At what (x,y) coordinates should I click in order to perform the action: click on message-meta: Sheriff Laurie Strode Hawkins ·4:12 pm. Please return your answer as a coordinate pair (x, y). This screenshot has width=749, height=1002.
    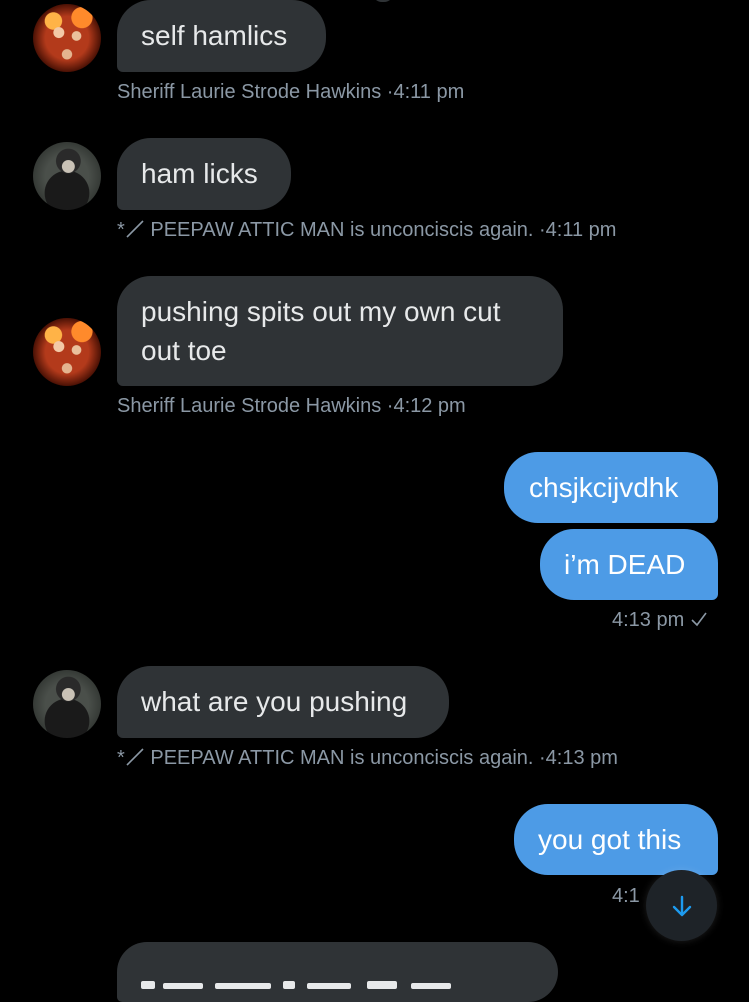
    Looking at the image, I should click on (291, 406).